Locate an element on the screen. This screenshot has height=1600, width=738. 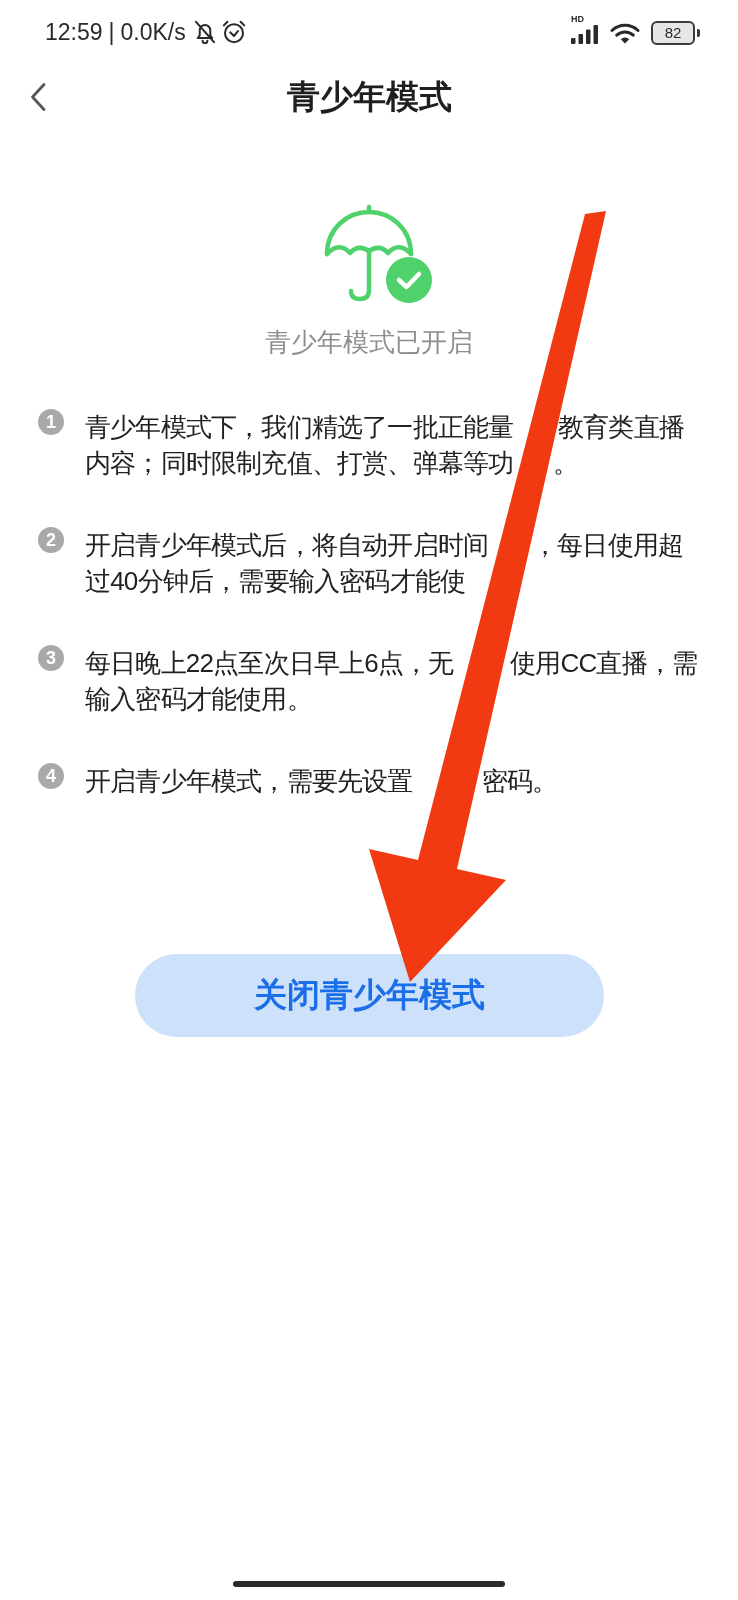
step-number: 2 is located at coordinates (51, 540).